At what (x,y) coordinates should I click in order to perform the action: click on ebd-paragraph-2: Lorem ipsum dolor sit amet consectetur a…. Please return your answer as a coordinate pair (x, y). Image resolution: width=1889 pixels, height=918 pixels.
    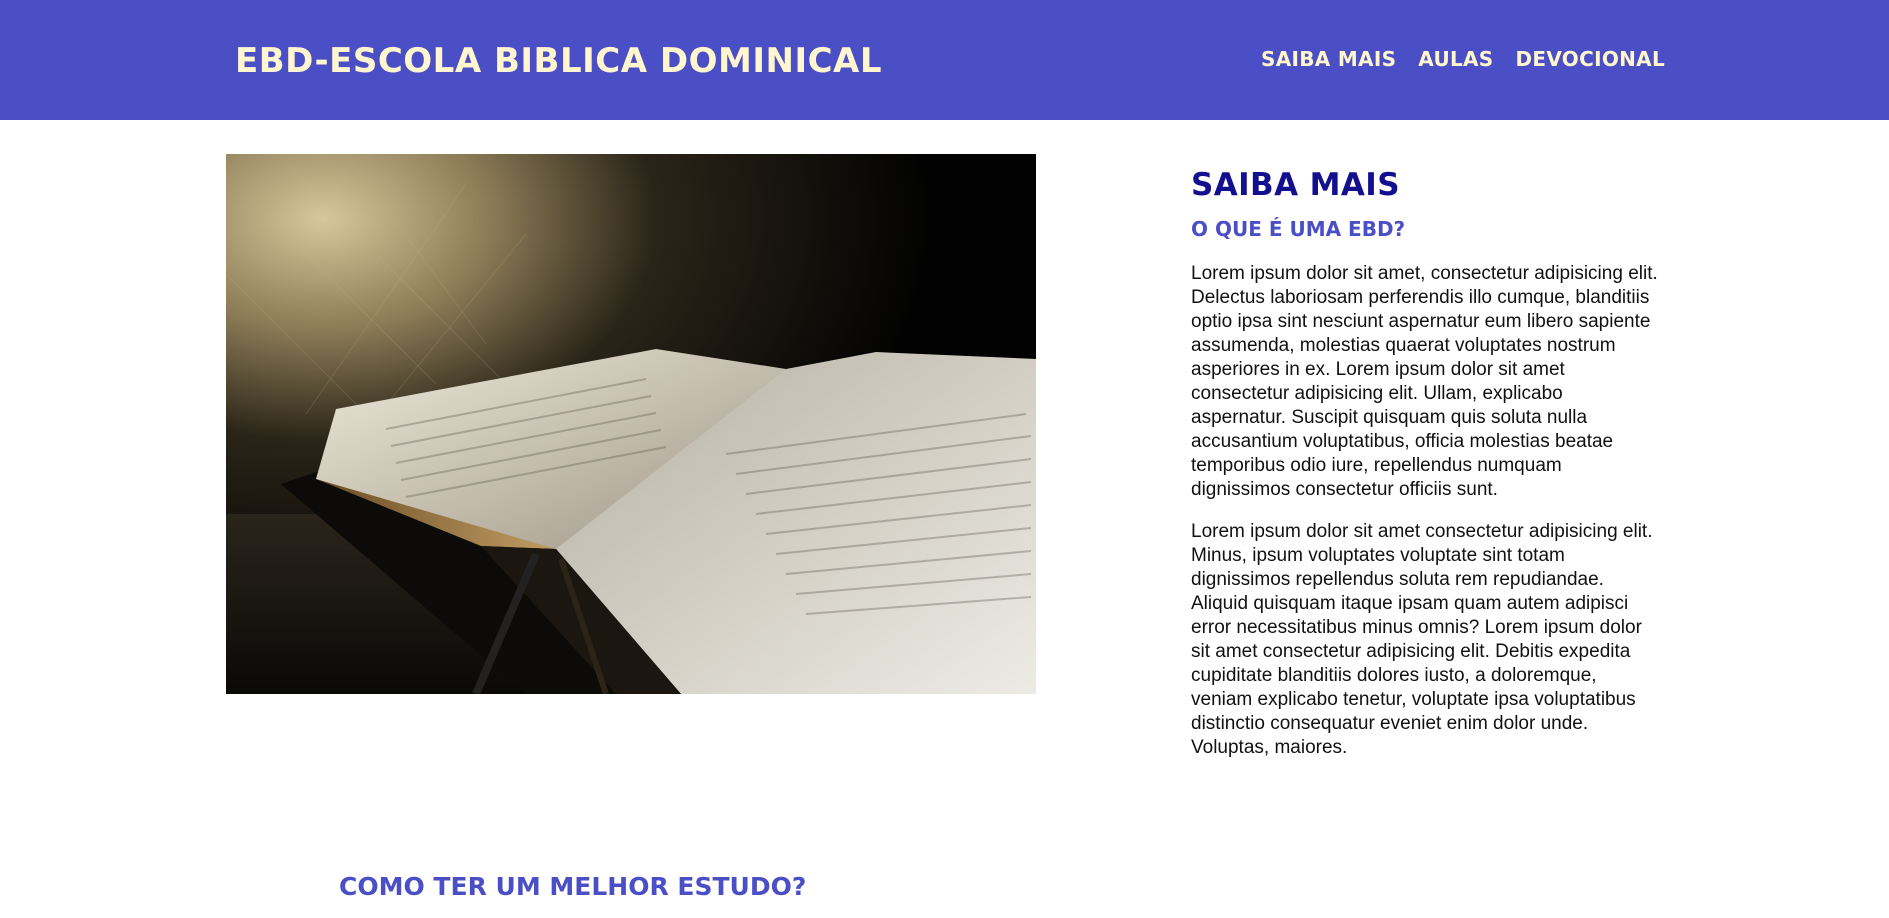
    Looking at the image, I should click on (1422, 639).